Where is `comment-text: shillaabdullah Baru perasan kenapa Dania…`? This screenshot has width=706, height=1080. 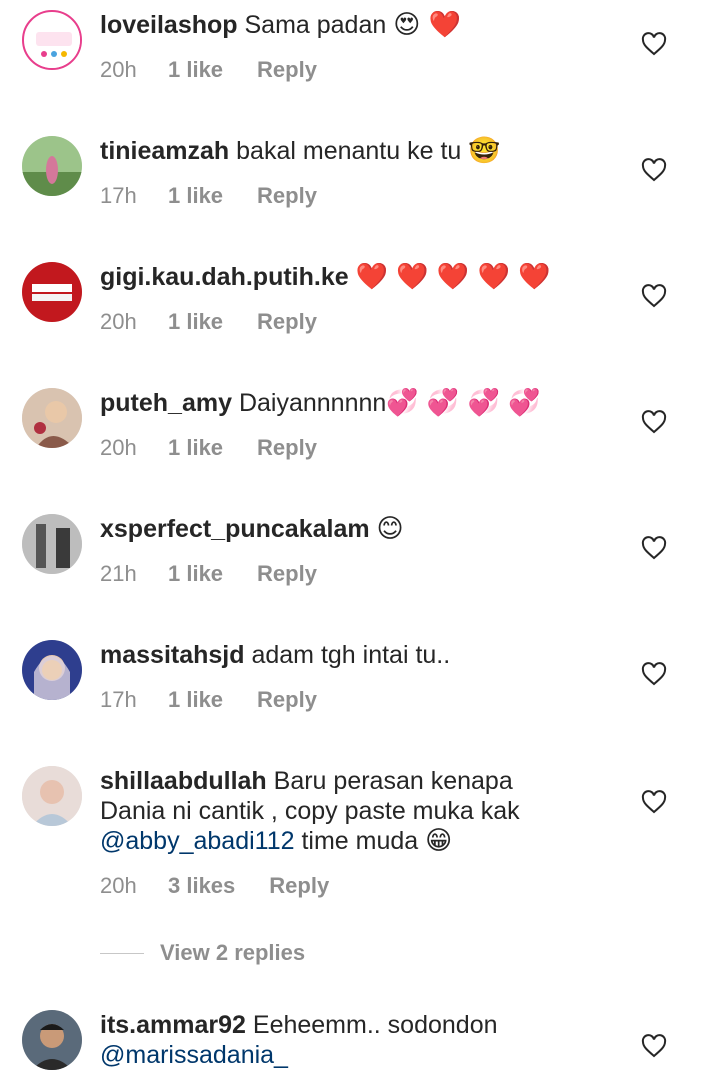 comment-text: shillaabdullah Baru perasan kenapa Dania… is located at coordinates (360, 811).